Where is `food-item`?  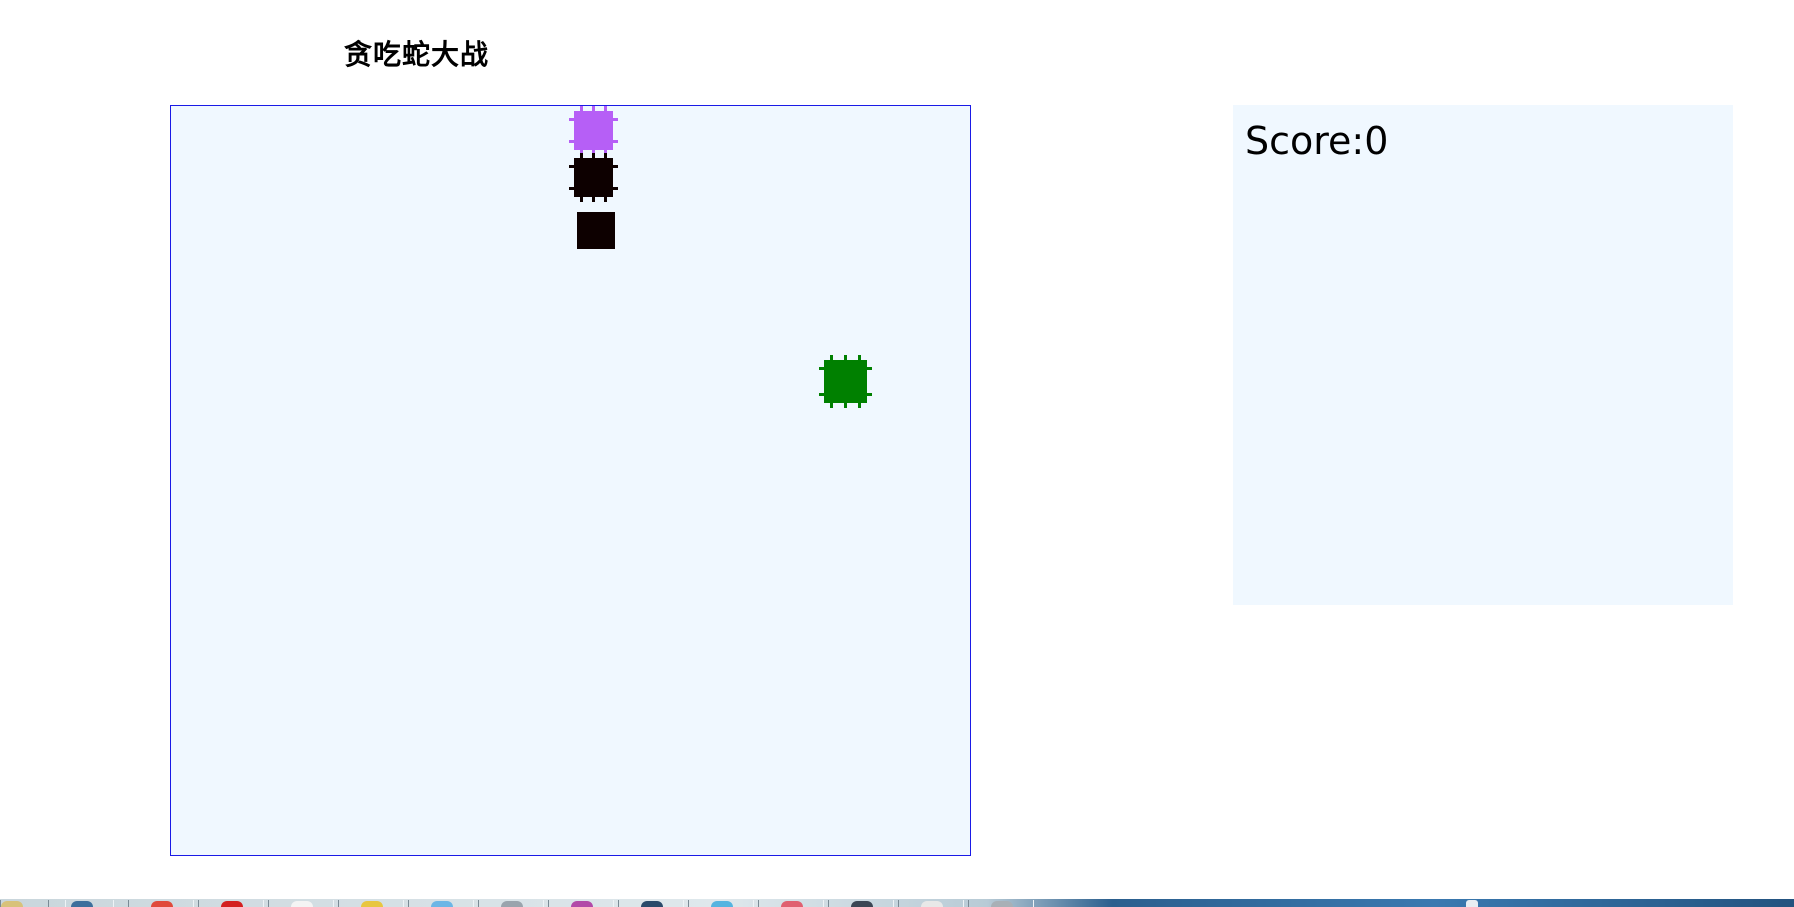 food-item is located at coordinates (845, 381).